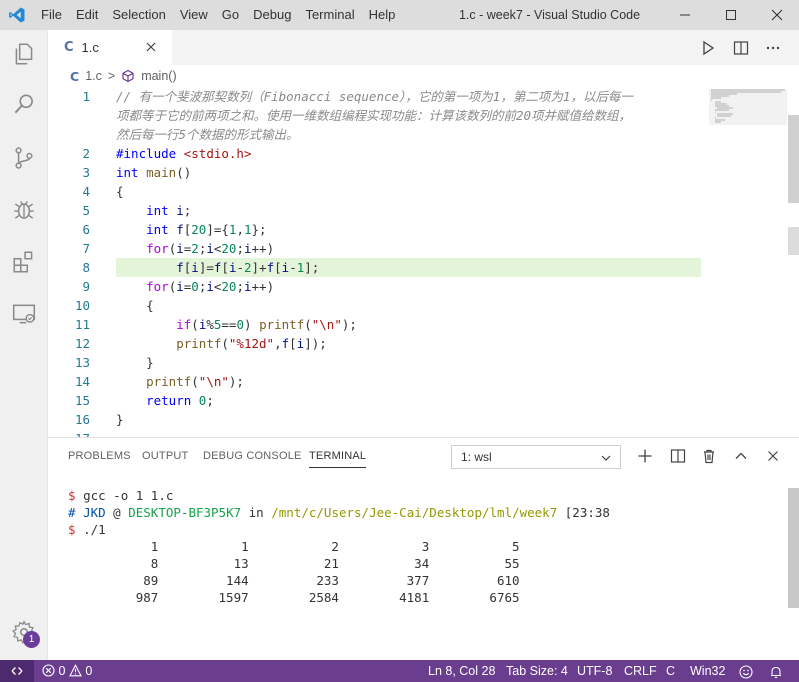  I want to click on menu-help: Help, so click(382, 15).